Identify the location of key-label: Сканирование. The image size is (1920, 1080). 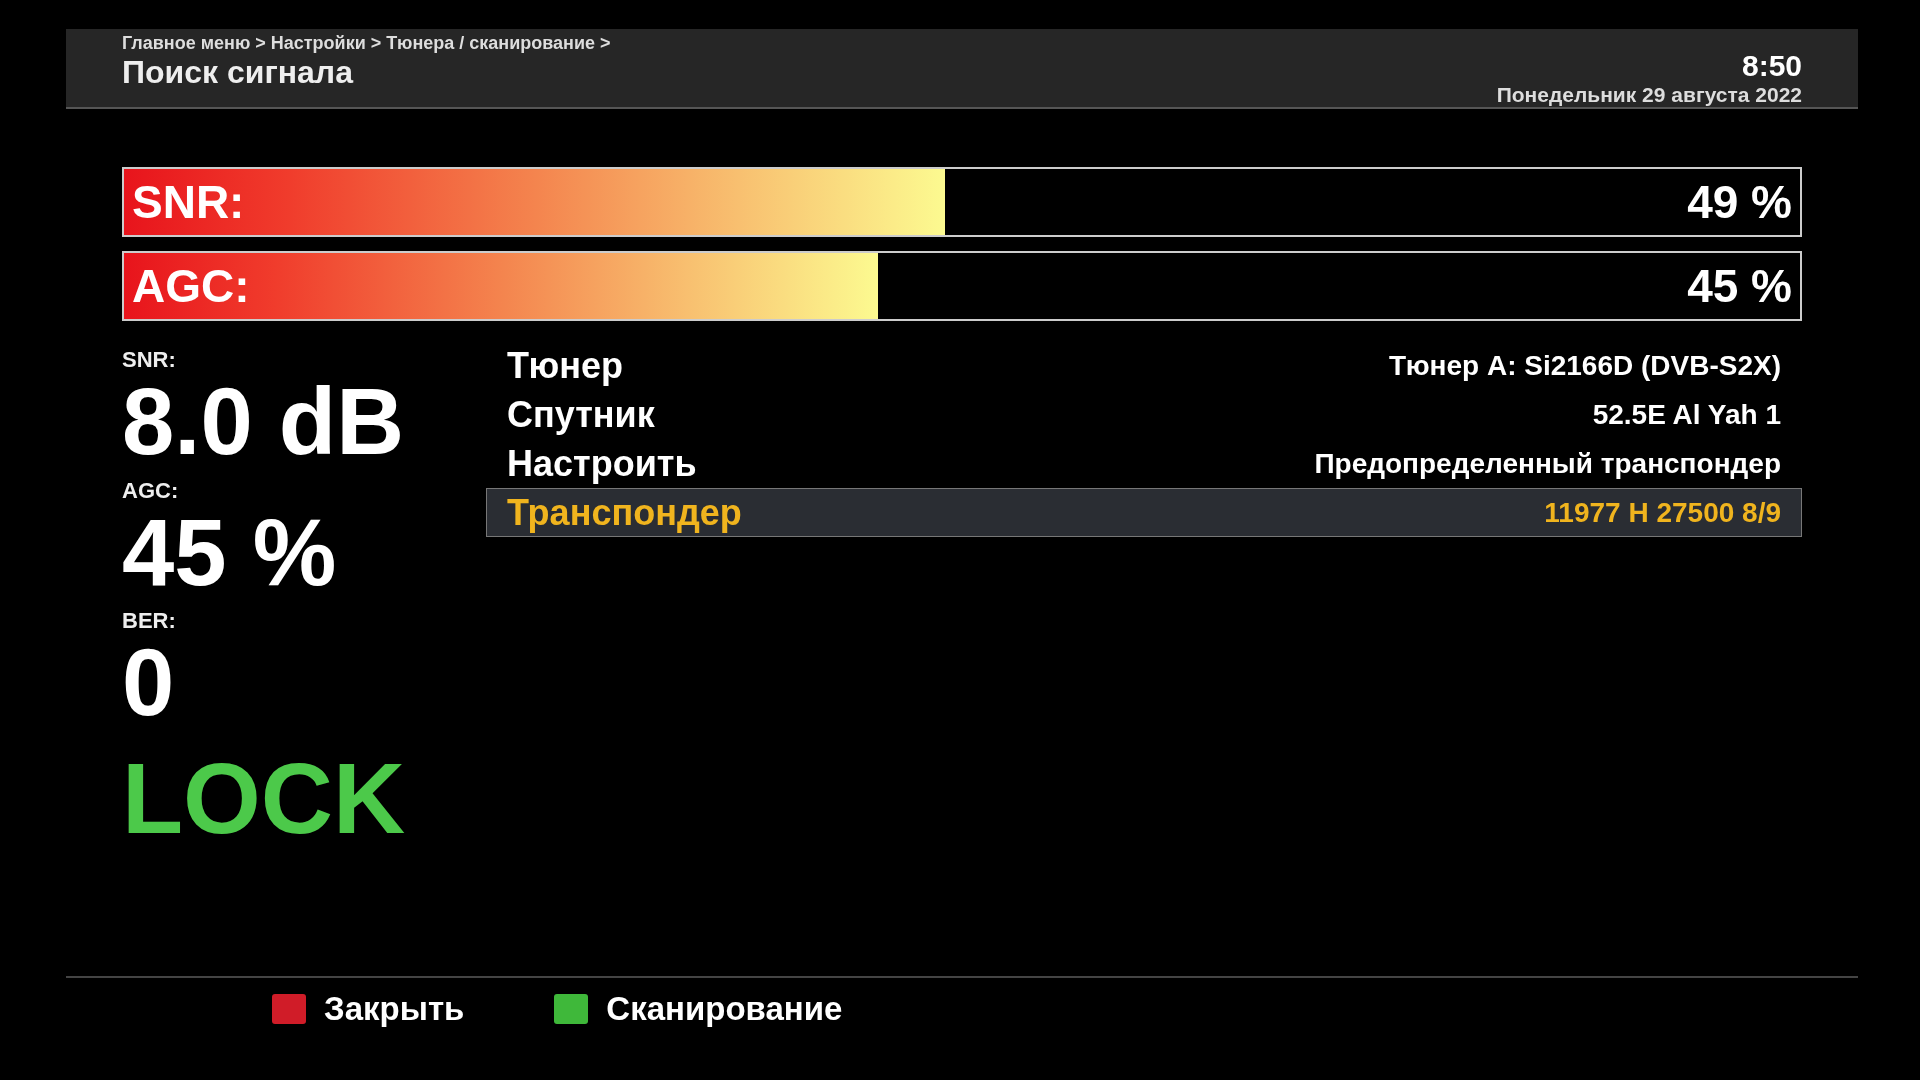
(724, 1009).